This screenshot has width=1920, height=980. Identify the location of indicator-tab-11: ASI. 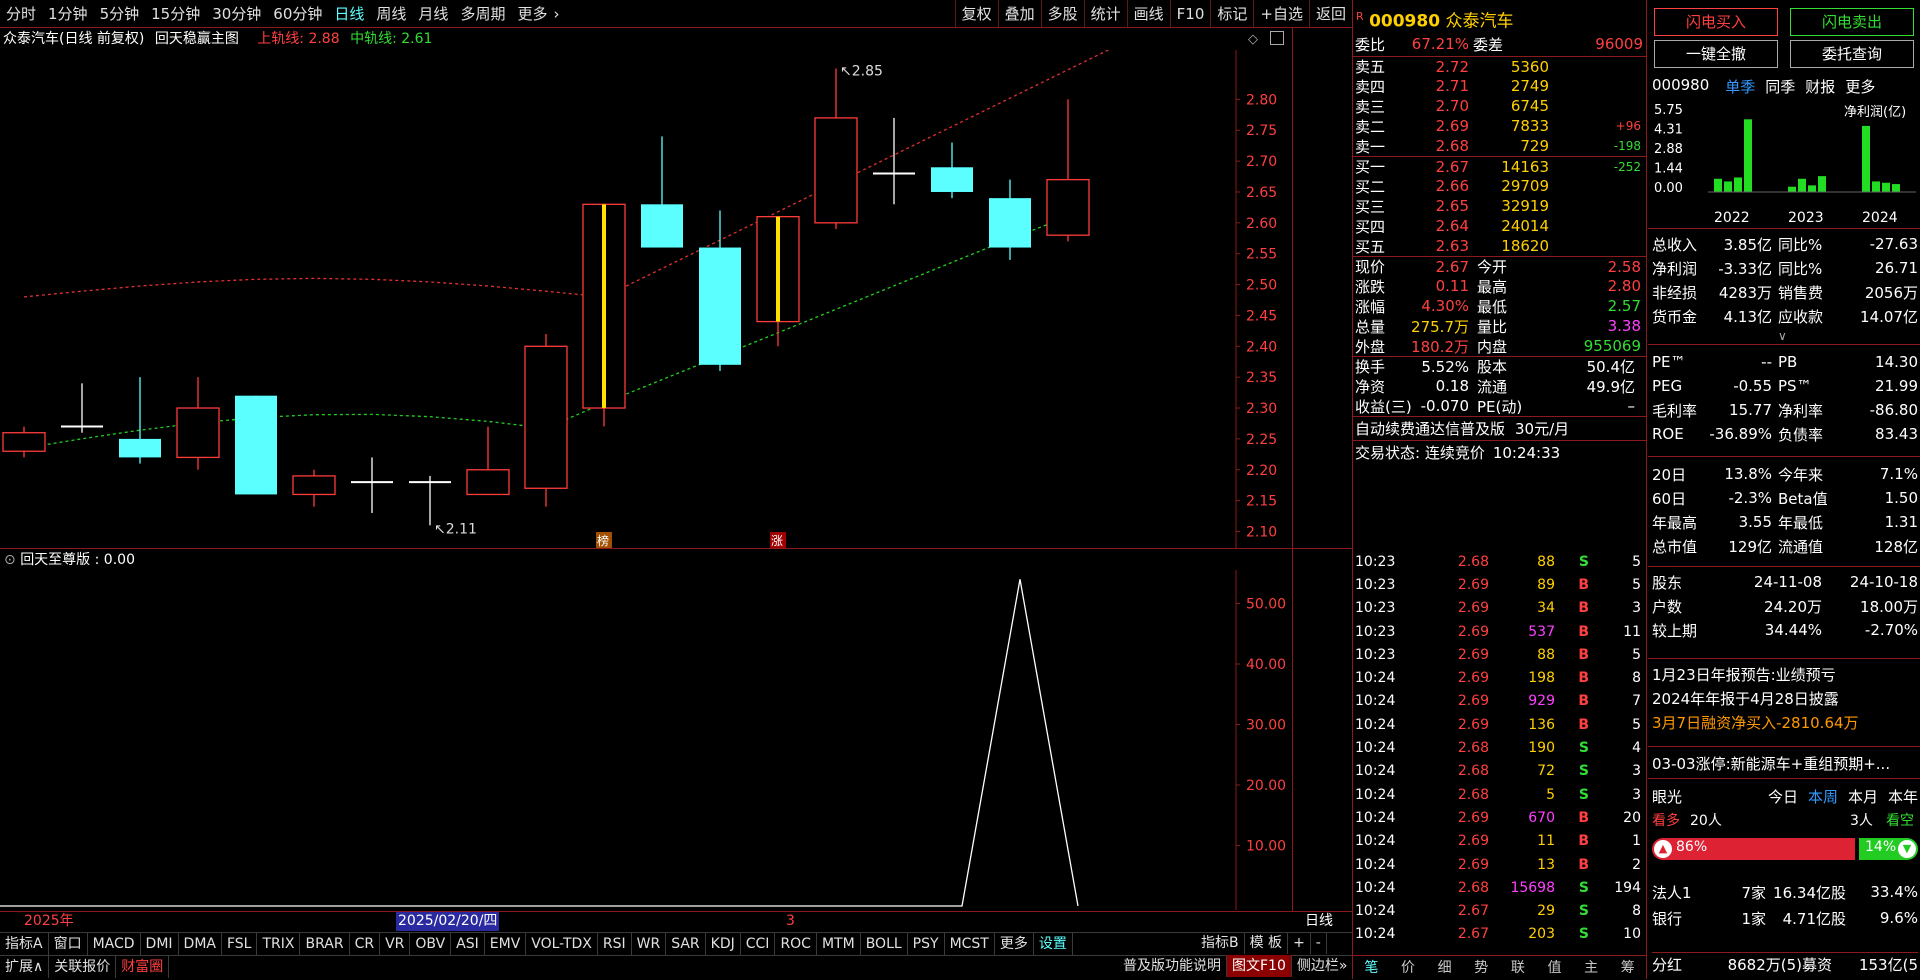
(468, 943).